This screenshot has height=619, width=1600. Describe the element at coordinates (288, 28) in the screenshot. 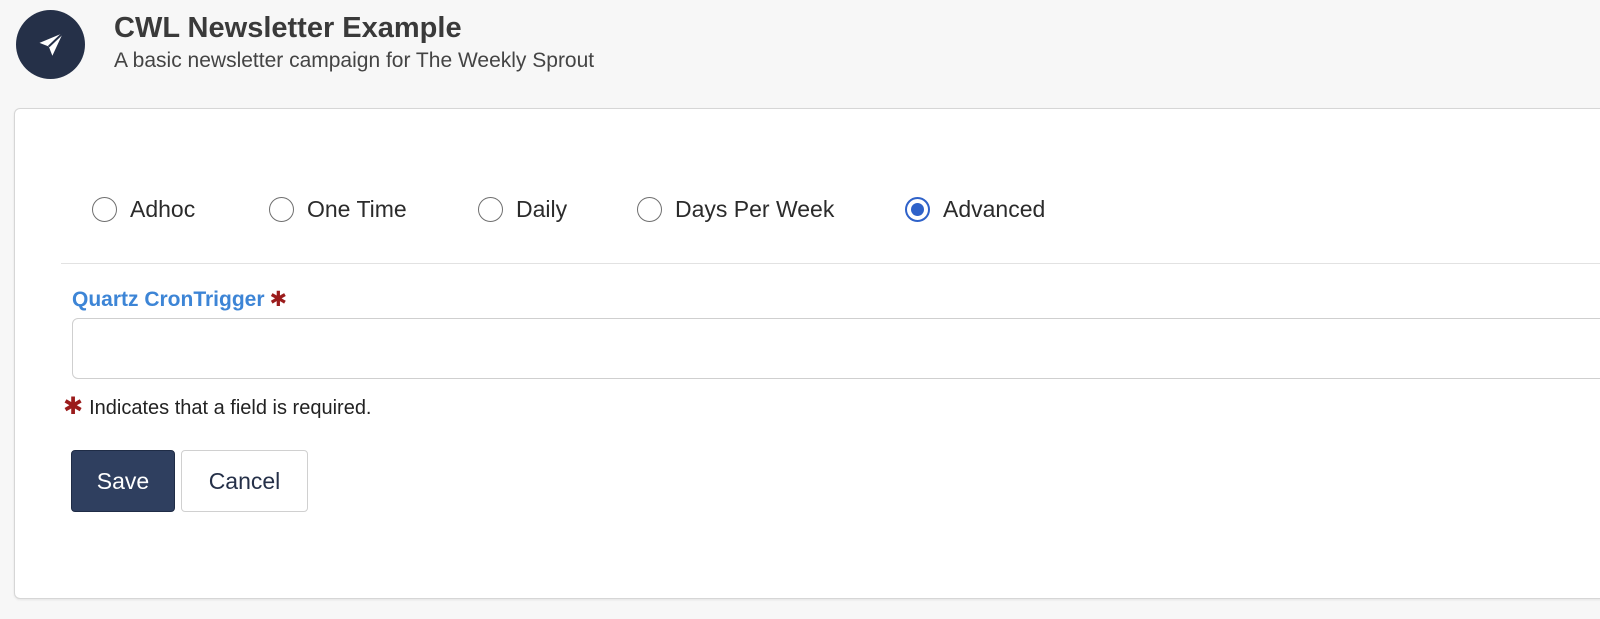

I see `page-title: CWL Newsletter Example` at that location.